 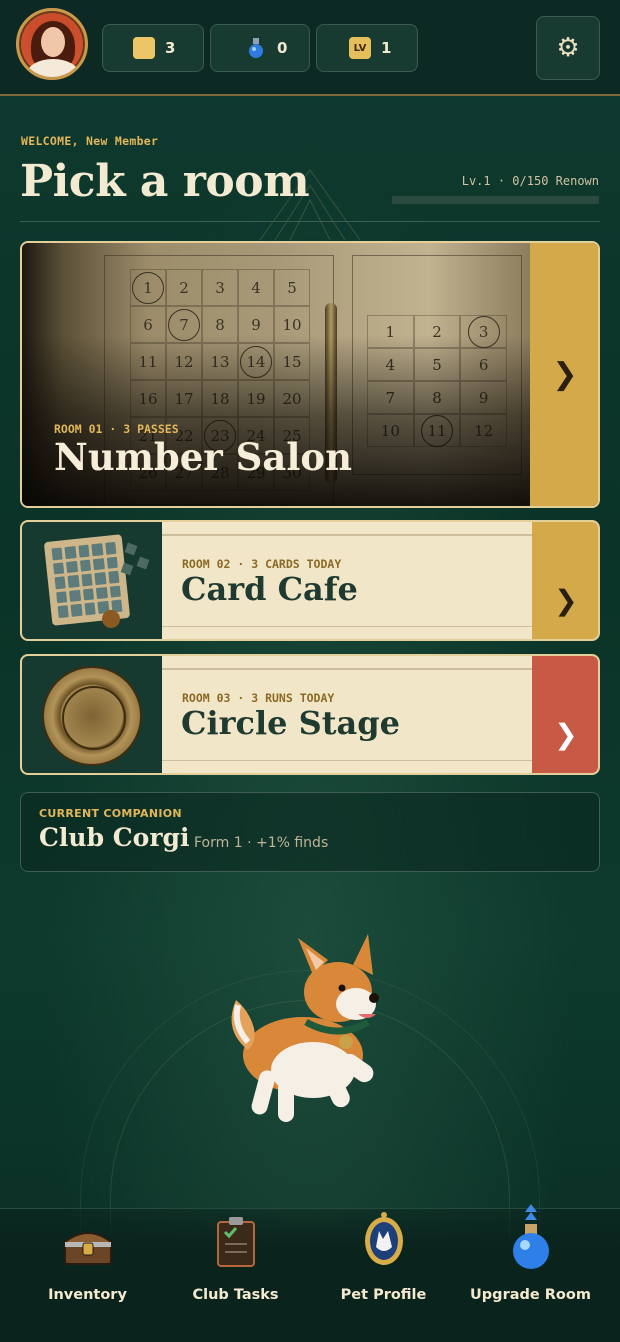 I want to click on companion-description: Form 1 · +1% finds, so click(x=261, y=843).